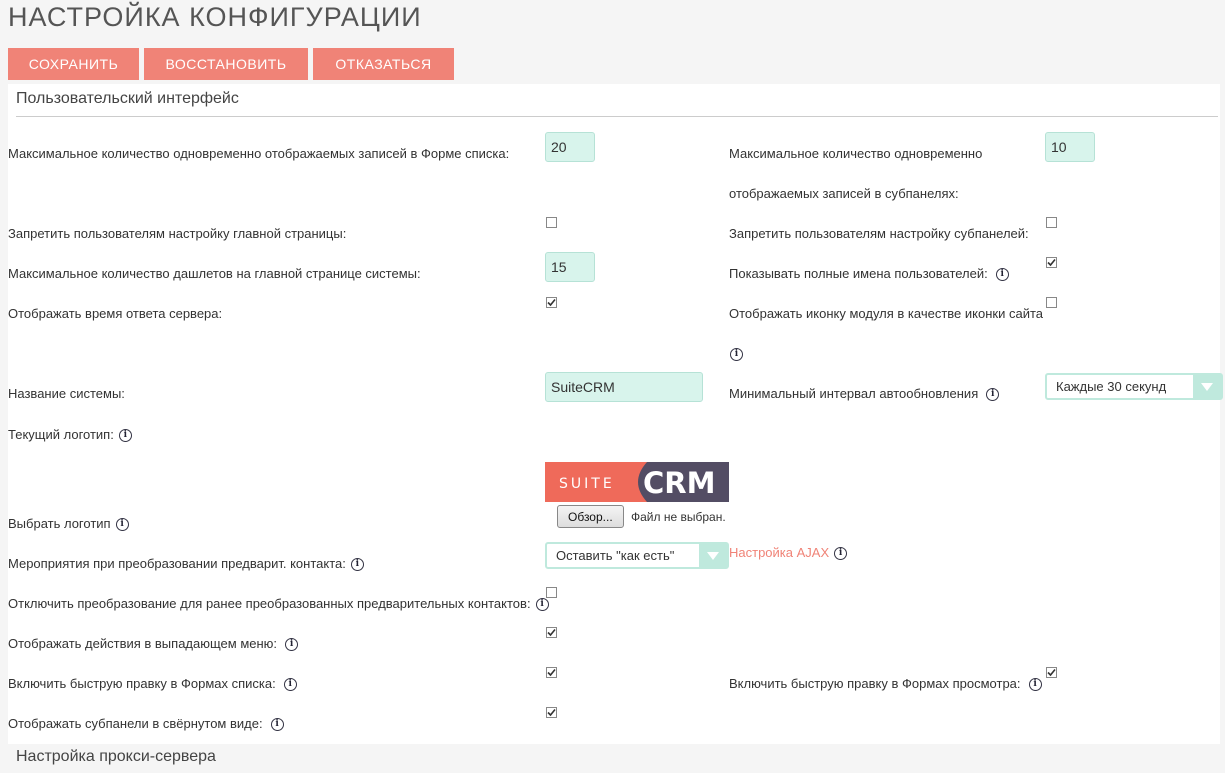 This screenshot has height=773, width=1225. I want to click on collapsed-subpanels-checkbox, so click(551, 712).